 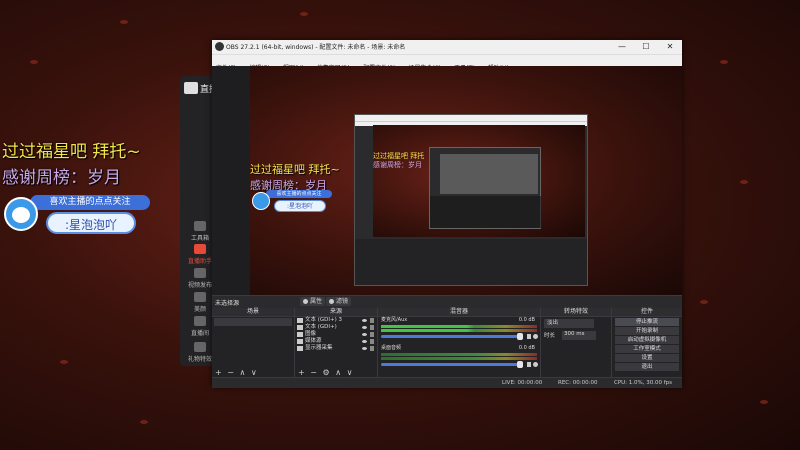 I want to click on app-logo-icon, so click(x=191, y=88).